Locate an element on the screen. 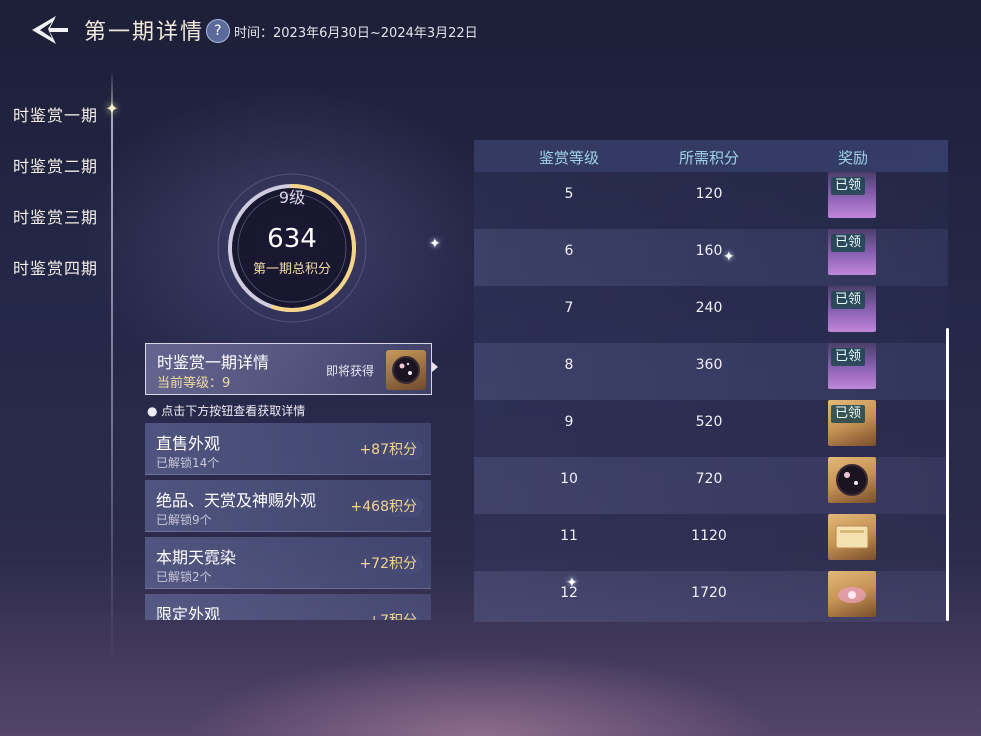 This screenshot has height=736, width=981. back-button is located at coordinates (50, 30).